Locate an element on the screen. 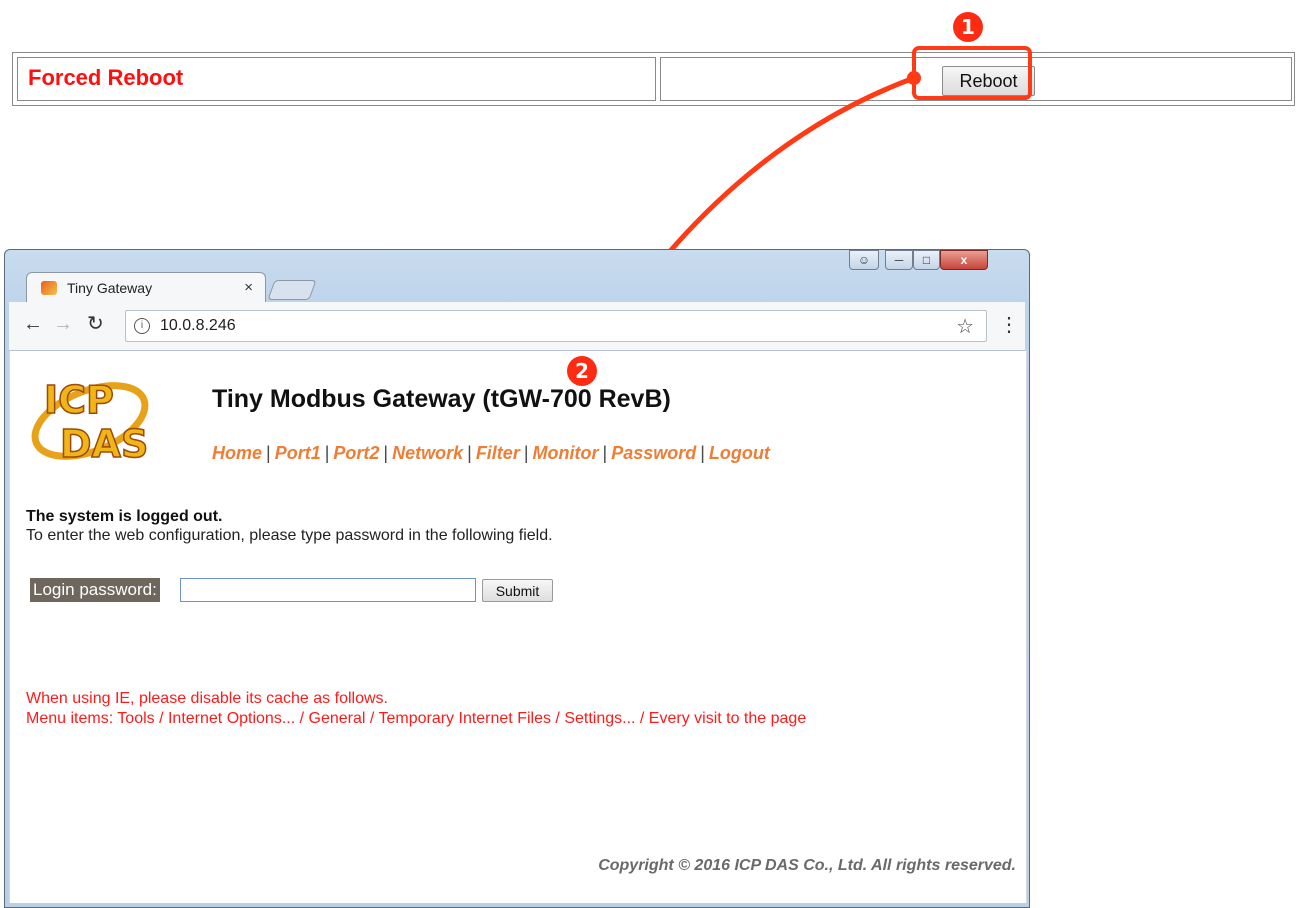 The image size is (1296, 908). maximize-button: □ is located at coordinates (926, 260).